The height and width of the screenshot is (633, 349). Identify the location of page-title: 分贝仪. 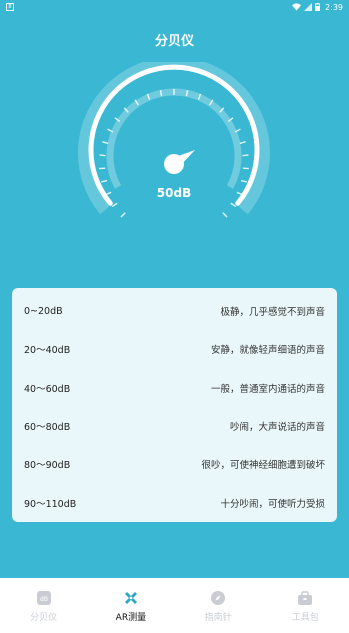
(174, 41).